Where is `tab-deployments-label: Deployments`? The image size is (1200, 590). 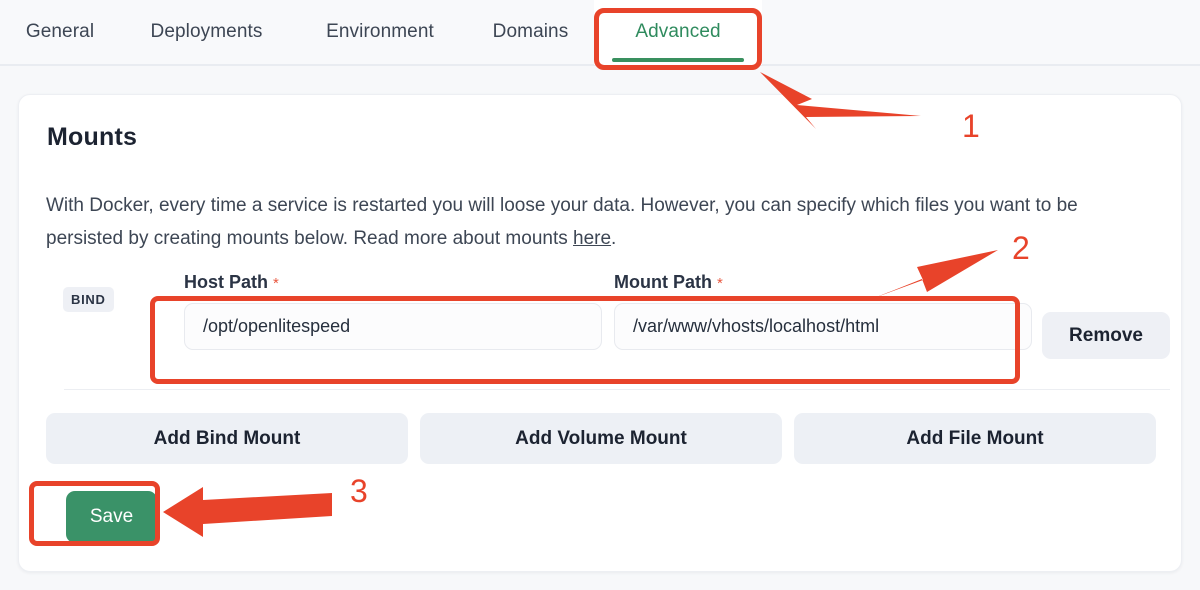 tab-deployments-label: Deployments is located at coordinates (206, 31).